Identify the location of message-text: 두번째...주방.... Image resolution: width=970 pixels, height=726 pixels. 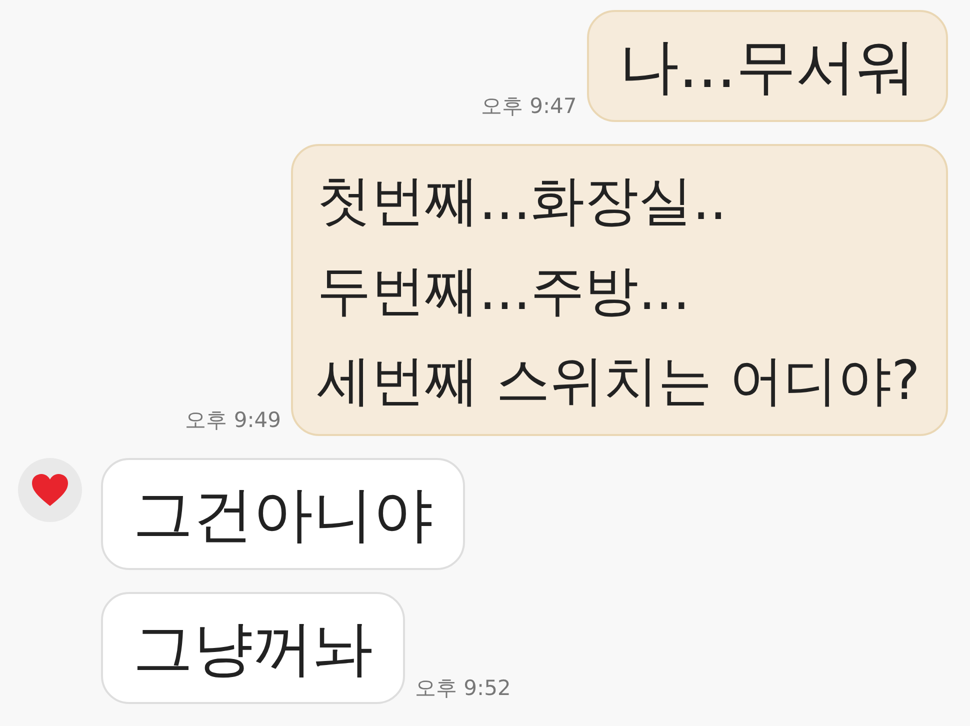
(504, 291).